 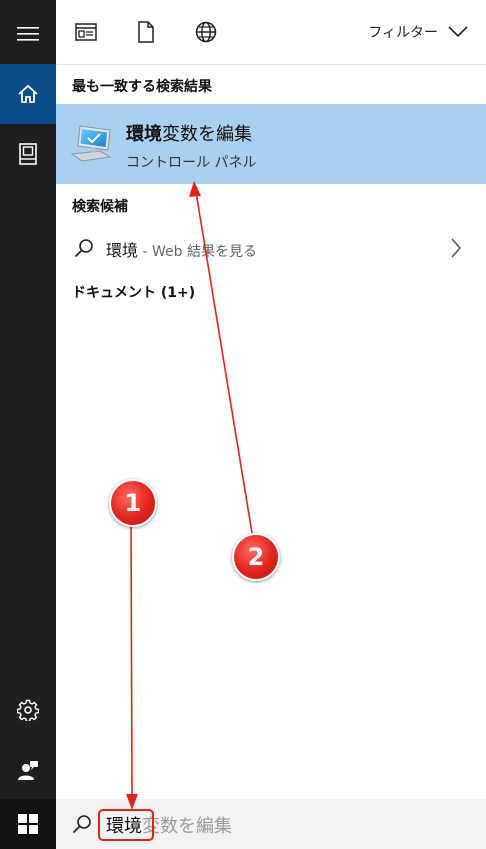 What do you see at coordinates (256, 557) in the screenshot?
I see `annotation-badge-2: 2` at bounding box center [256, 557].